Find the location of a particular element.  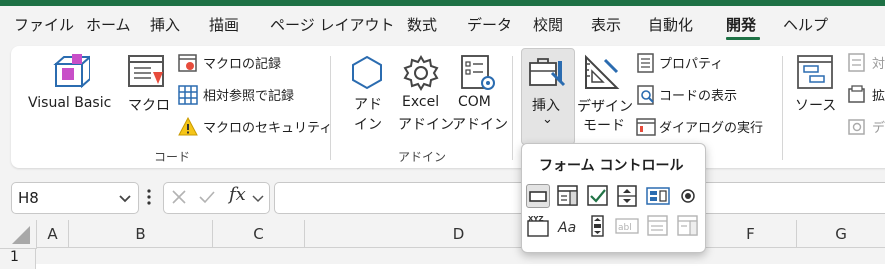

record-macro-button: マクロの記録 is located at coordinates (248, 63).